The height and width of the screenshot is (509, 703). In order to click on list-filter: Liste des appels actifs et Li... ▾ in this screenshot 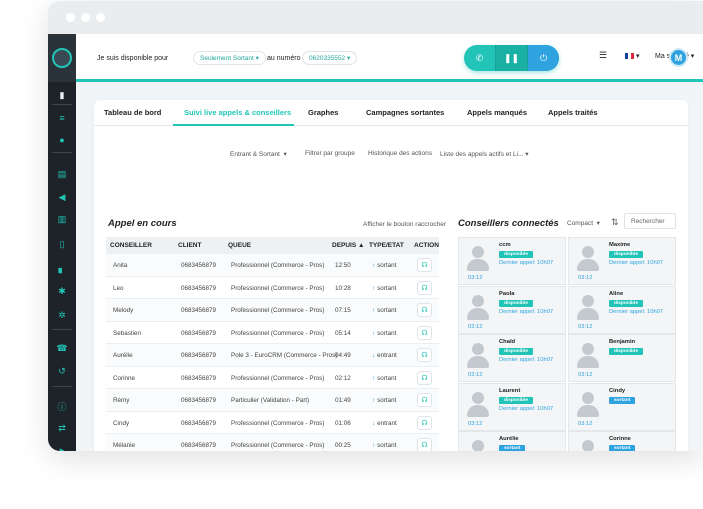, I will do `click(484, 154)`.